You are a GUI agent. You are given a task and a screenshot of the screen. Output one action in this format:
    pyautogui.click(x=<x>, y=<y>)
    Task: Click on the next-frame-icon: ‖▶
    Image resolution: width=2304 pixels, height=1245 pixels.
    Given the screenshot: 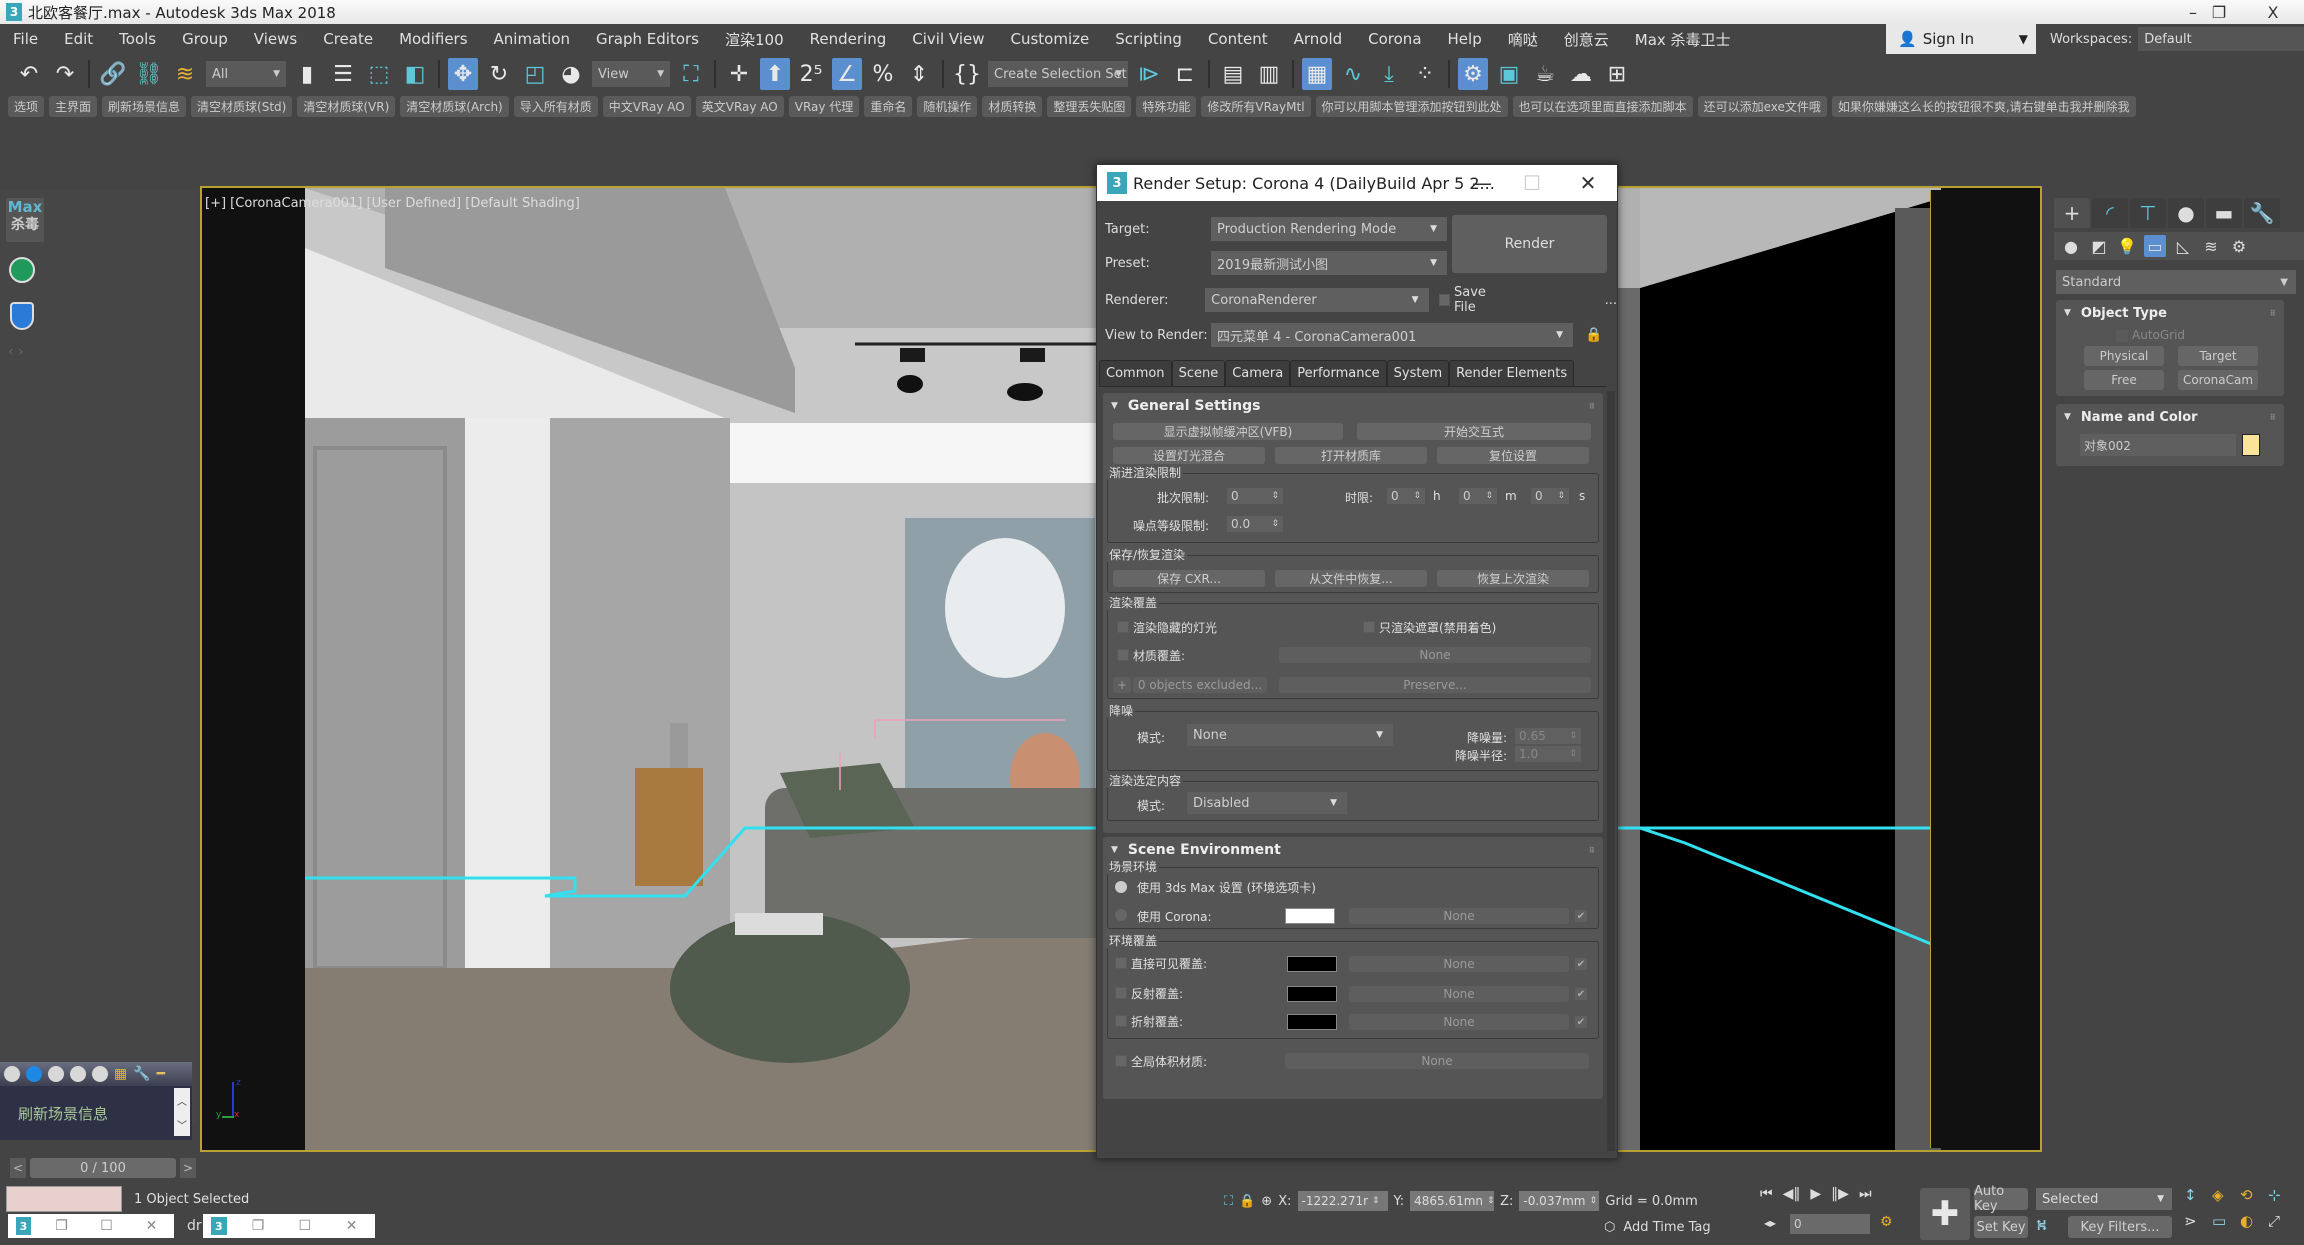 What is the action you would take?
    pyautogui.click(x=1840, y=1194)
    